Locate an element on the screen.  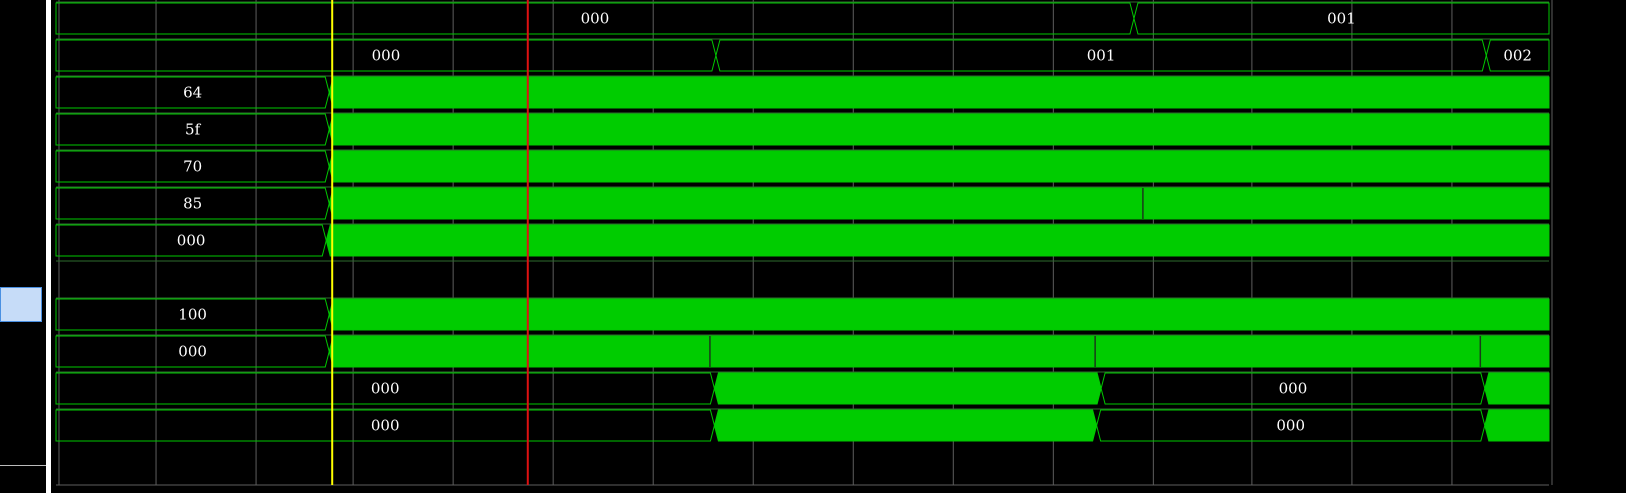
bus-value-label: 002 is located at coordinates (1517, 56).